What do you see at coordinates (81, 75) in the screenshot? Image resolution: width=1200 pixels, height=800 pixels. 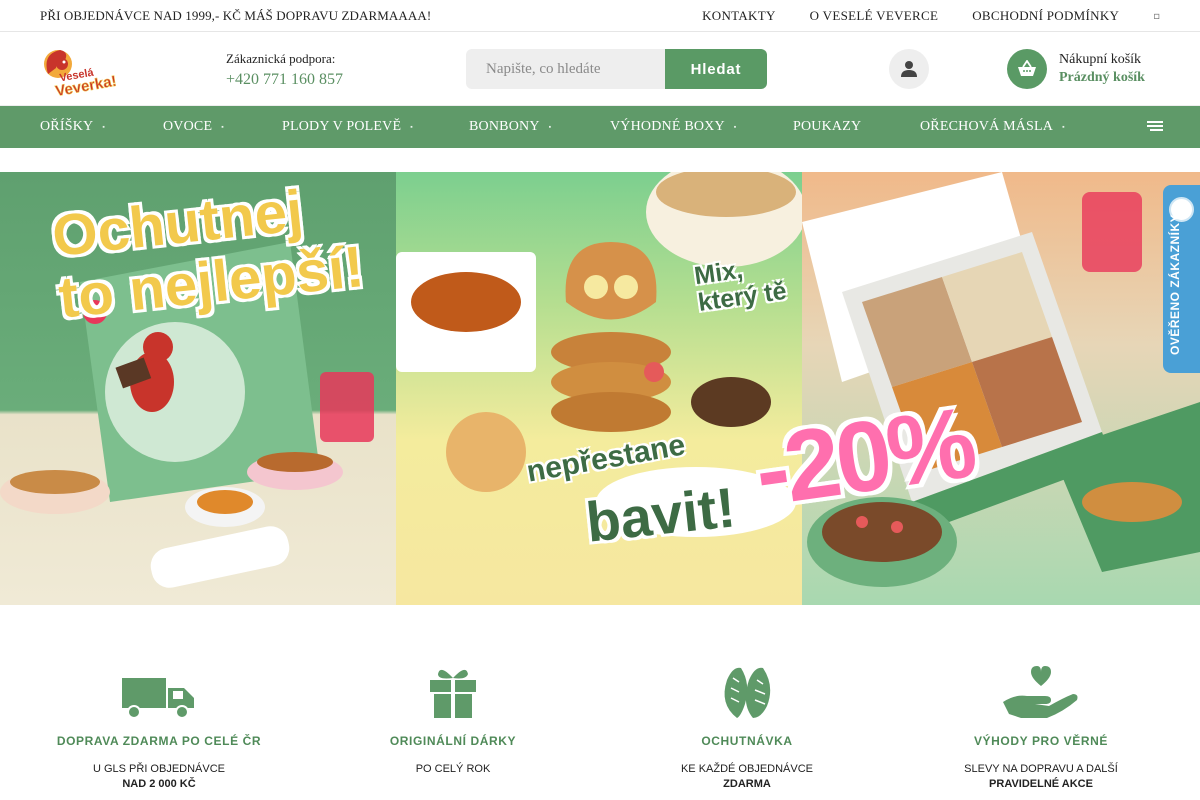 I see `squirrel-logo-icon: Veselá Veverka!` at bounding box center [81, 75].